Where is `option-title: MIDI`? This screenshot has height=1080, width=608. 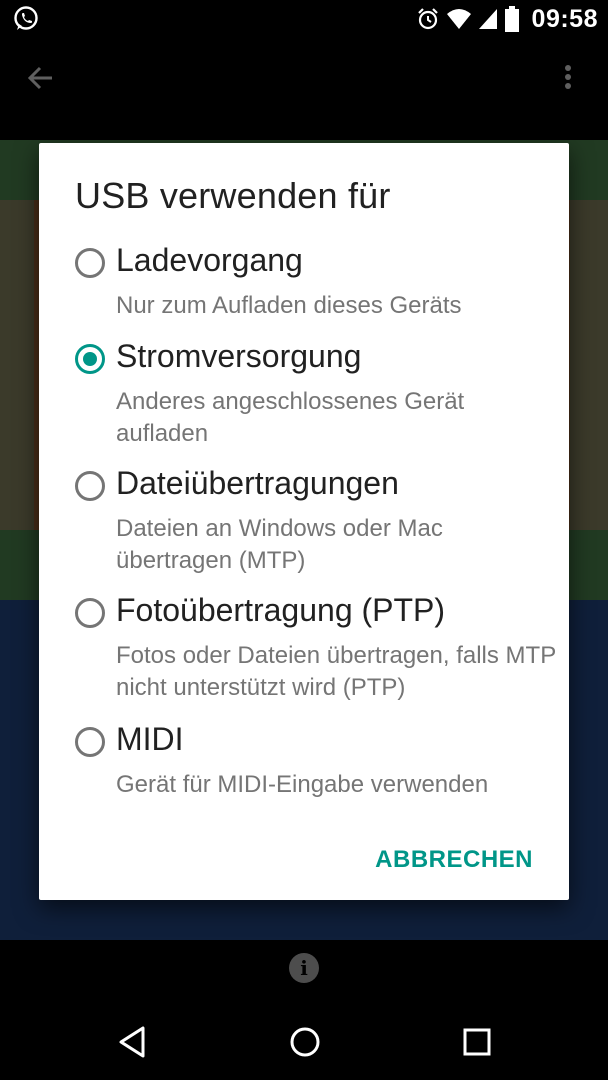 option-title: MIDI is located at coordinates (150, 739).